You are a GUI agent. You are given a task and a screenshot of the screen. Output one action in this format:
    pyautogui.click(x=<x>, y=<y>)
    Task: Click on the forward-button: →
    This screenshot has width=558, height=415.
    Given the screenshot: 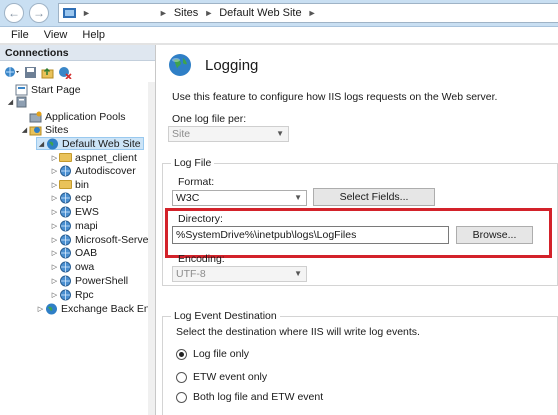 What is the action you would take?
    pyautogui.click(x=39, y=13)
    